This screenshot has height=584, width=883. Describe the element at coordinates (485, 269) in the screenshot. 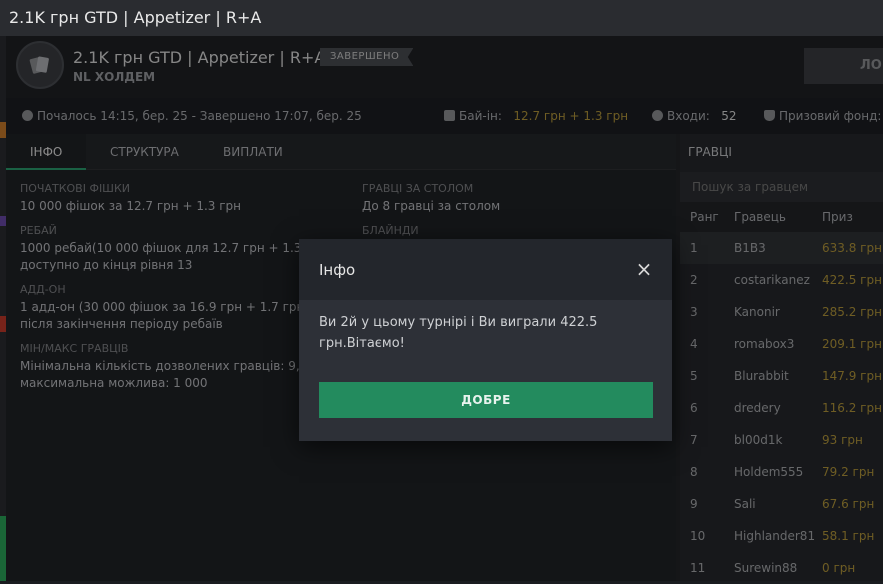

I see `dialog-header: Інфо ×` at that location.